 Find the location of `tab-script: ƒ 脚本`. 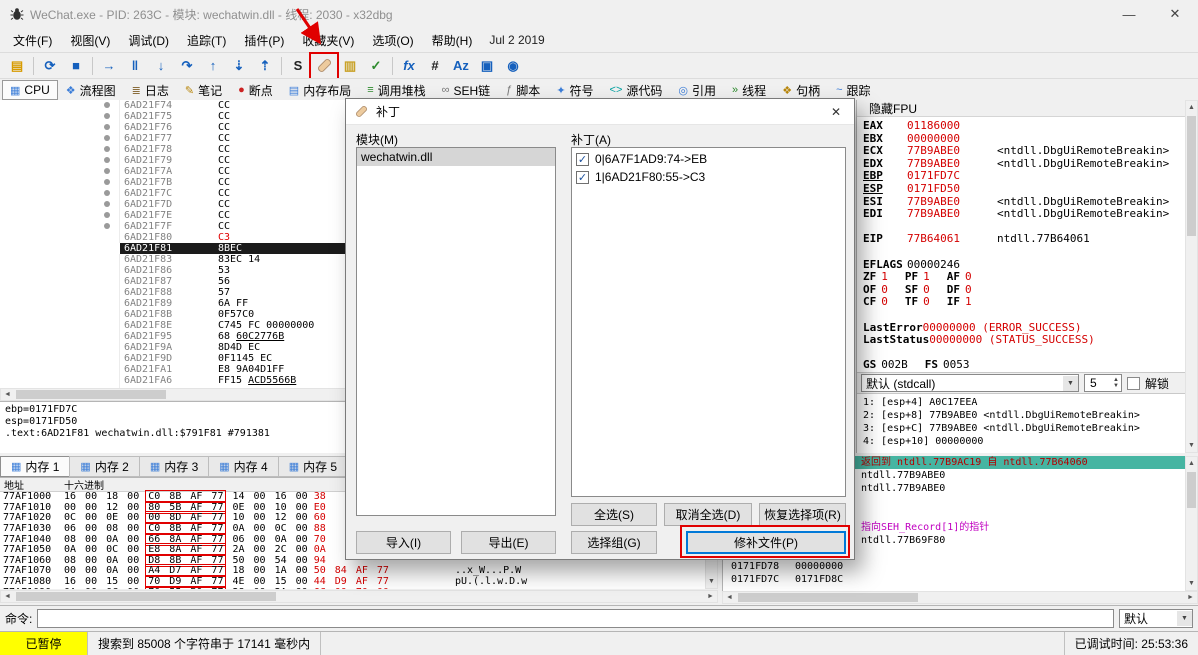

tab-script: ƒ 脚本 is located at coordinates (523, 90).